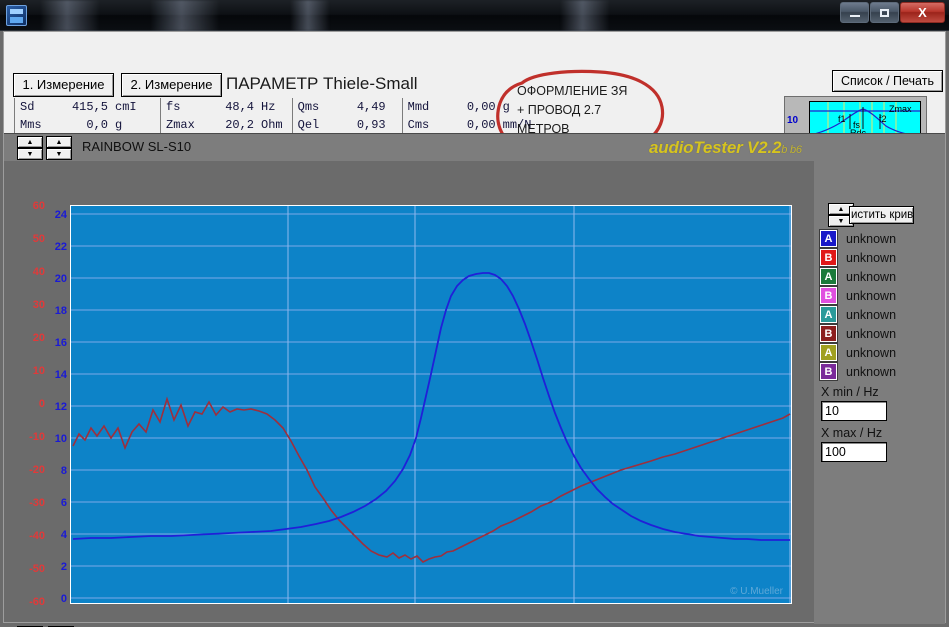 This screenshot has width=949, height=627. Describe the element at coordinates (63, 85) in the screenshot. I see `measurement-1-button: 1. Измерение` at that location.